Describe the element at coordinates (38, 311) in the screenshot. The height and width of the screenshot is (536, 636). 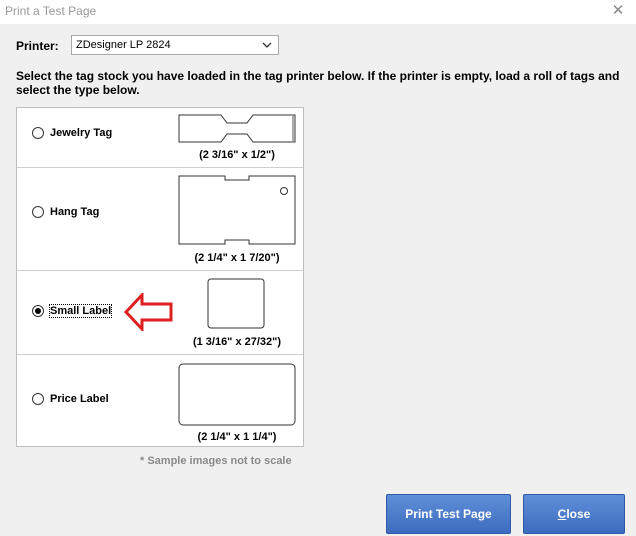
I see `small-label-radio` at that location.